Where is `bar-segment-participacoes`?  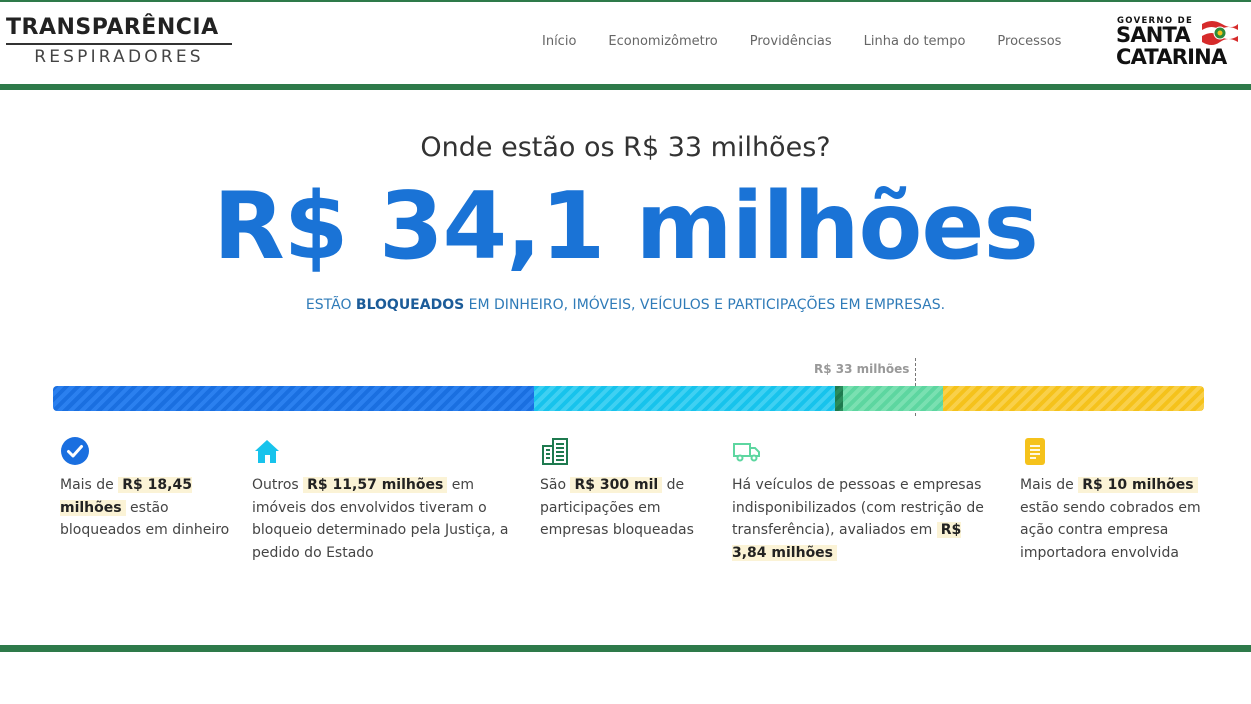 bar-segment-participacoes is located at coordinates (839, 398).